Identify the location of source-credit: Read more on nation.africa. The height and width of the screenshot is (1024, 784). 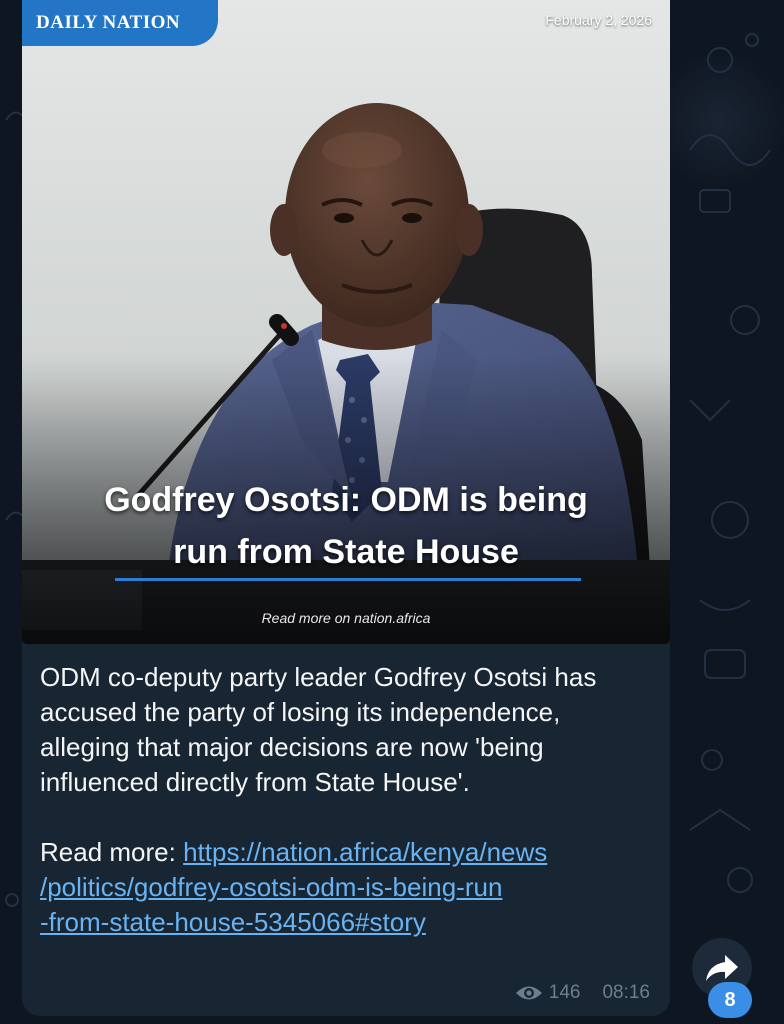
(346, 618).